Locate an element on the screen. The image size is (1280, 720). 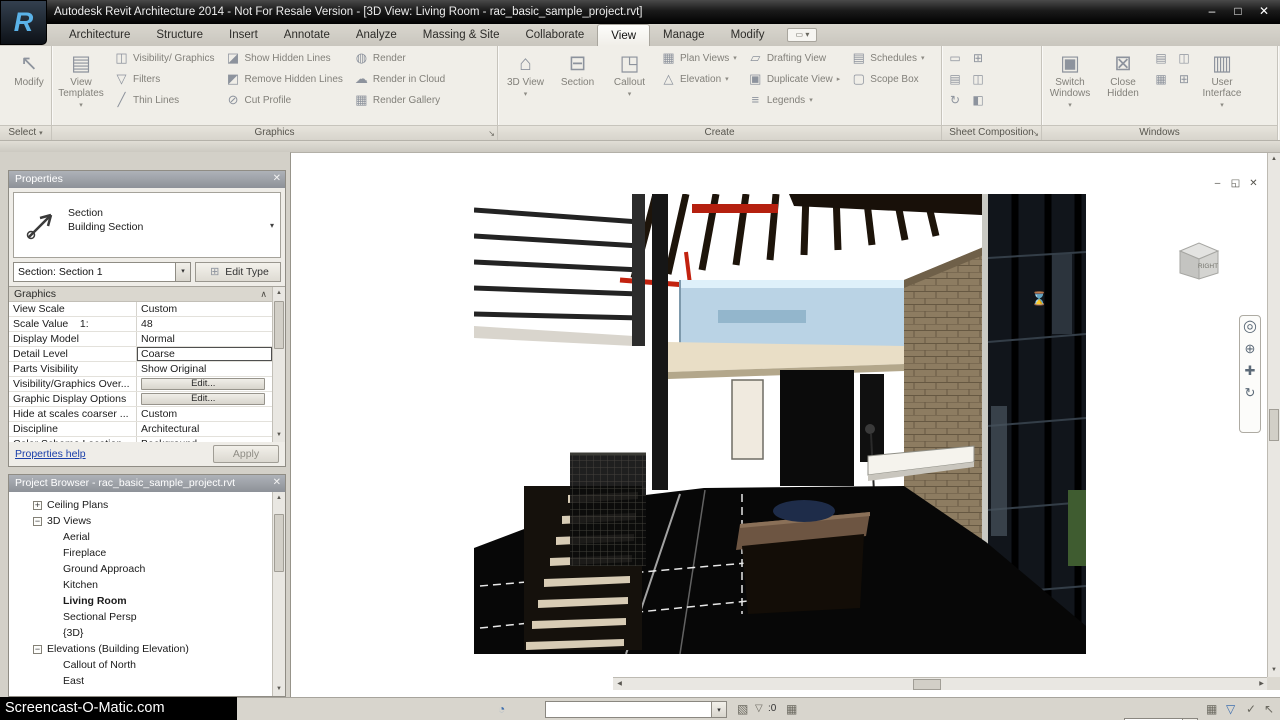
editable-only-icon: ▧ is located at coordinates (742, 709).